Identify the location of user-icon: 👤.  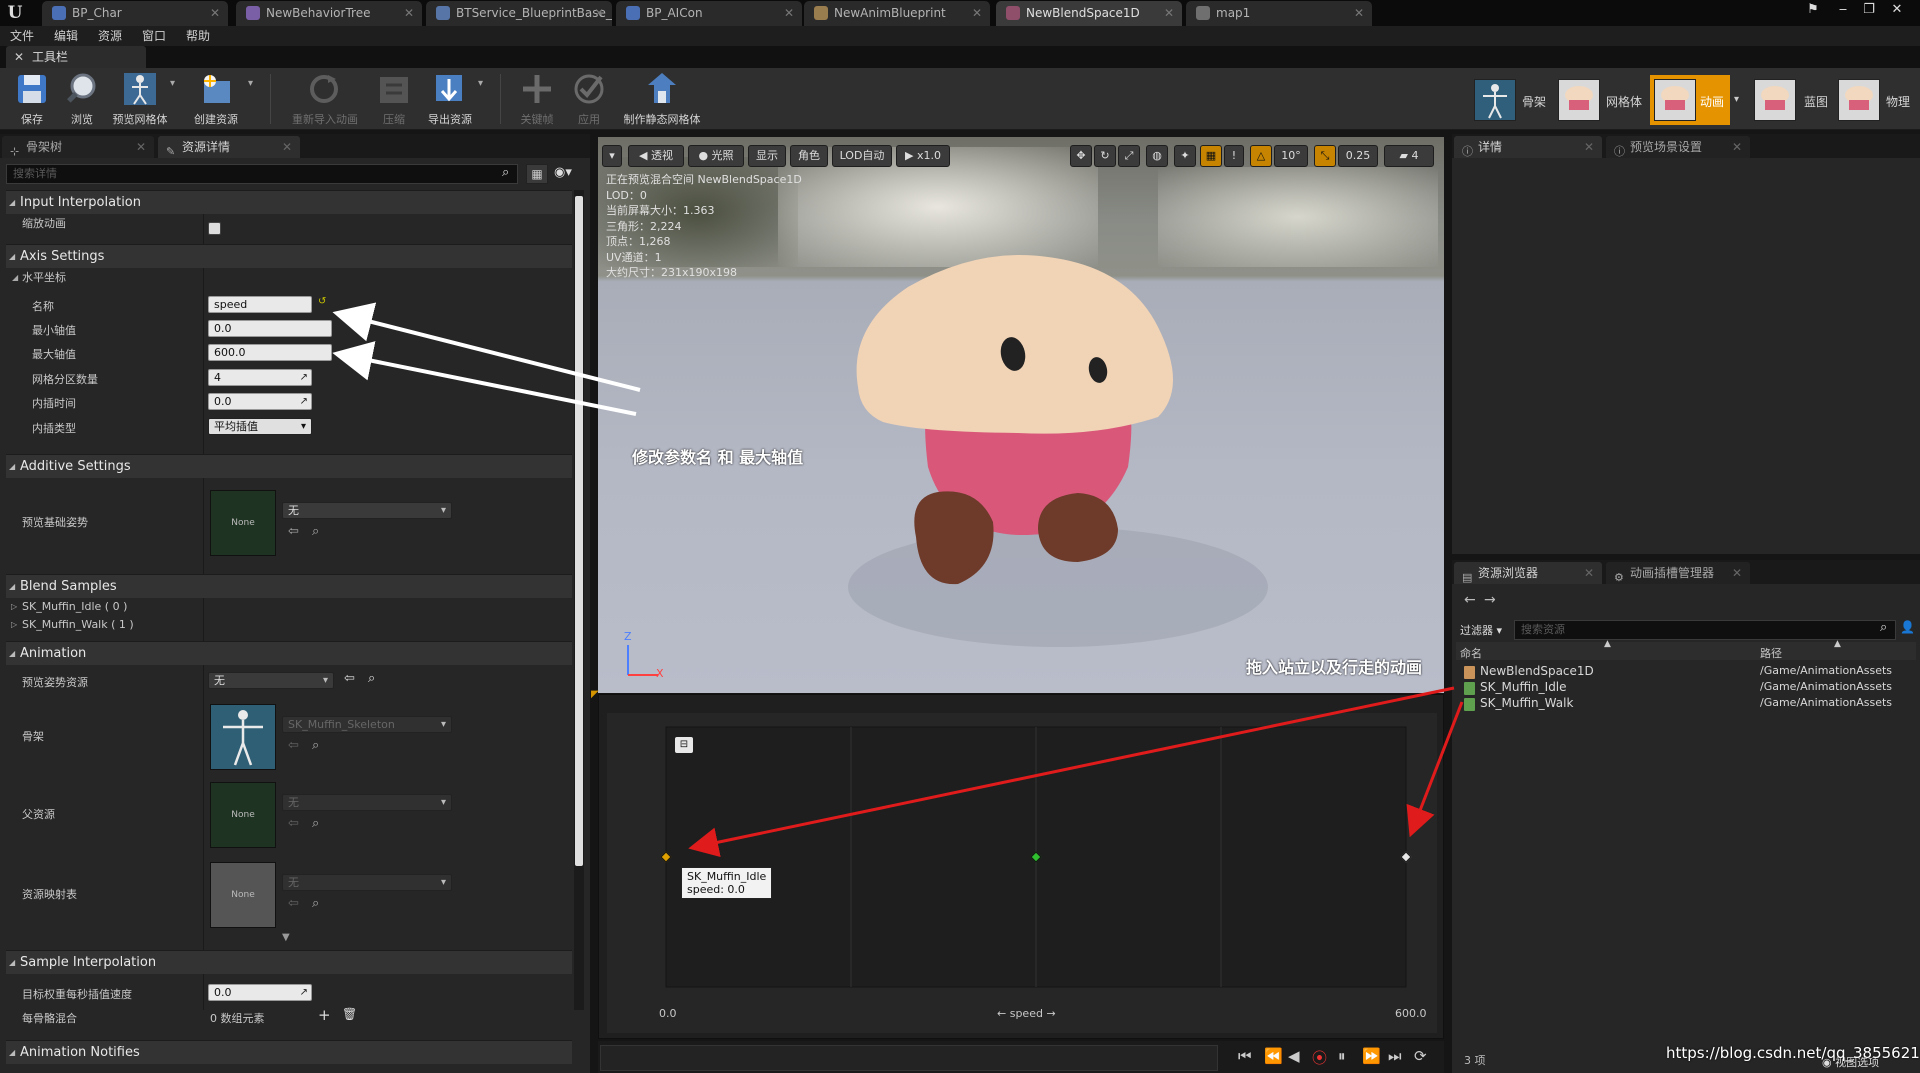
(1907, 627).